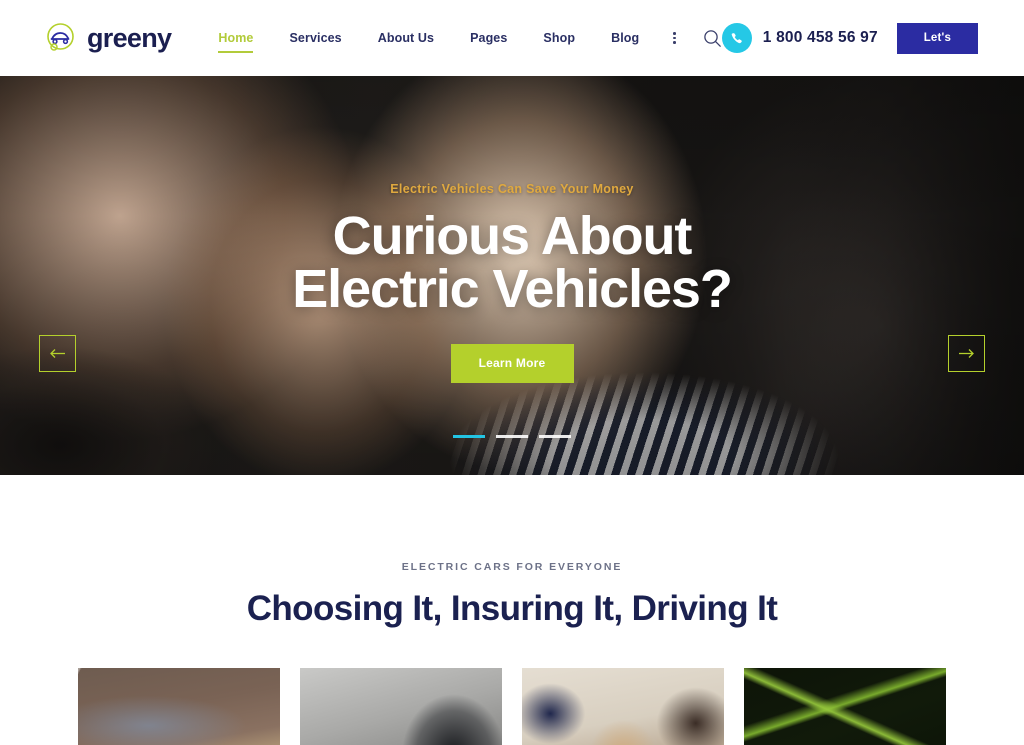  Describe the element at coordinates (712, 38) in the screenshot. I see `search-icon` at that location.